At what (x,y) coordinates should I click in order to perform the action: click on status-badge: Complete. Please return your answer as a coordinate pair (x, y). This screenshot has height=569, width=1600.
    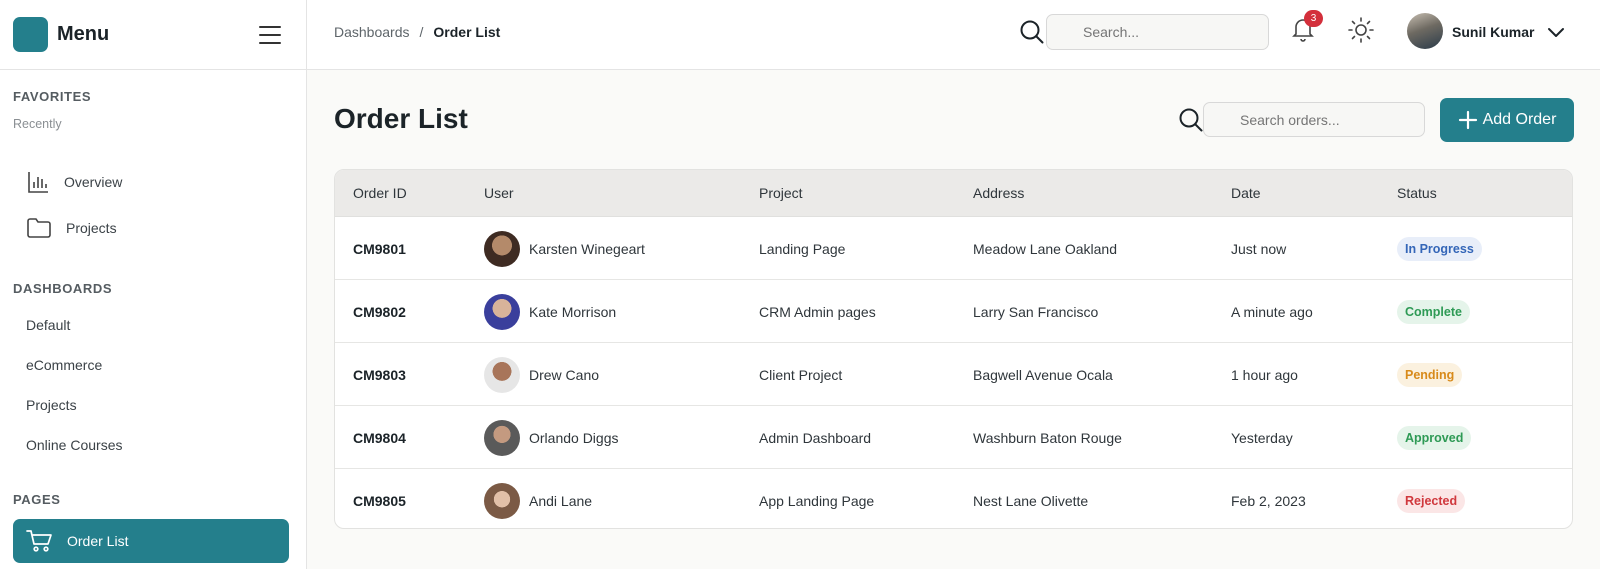
    Looking at the image, I should click on (1433, 311).